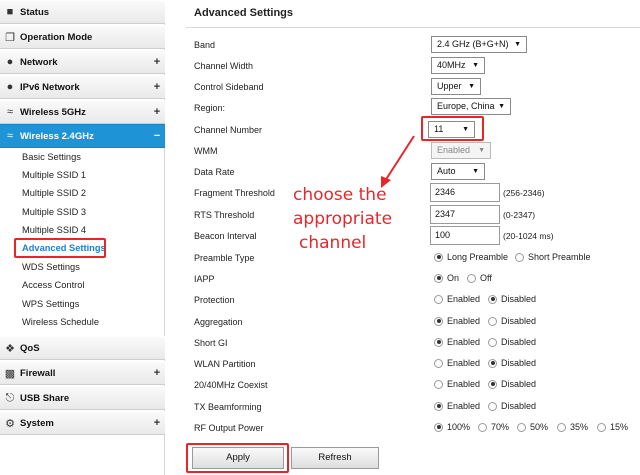  I want to click on region-select: Europe, China ▼, so click(471, 106).